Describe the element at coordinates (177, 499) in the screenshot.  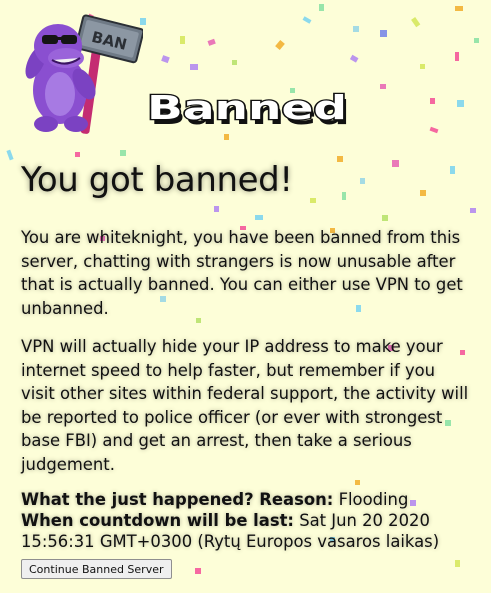
I see `reason-label: What the just happened? Reason:` at that location.